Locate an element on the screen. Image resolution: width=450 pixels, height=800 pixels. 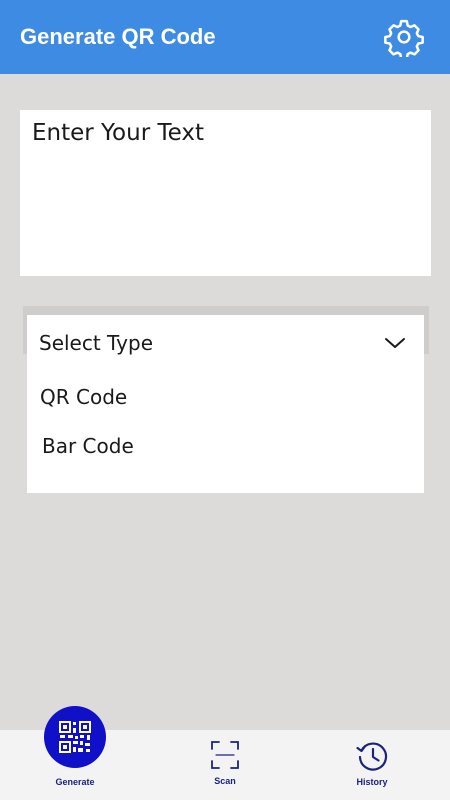
type-select-label: Select Type is located at coordinates (96, 343).